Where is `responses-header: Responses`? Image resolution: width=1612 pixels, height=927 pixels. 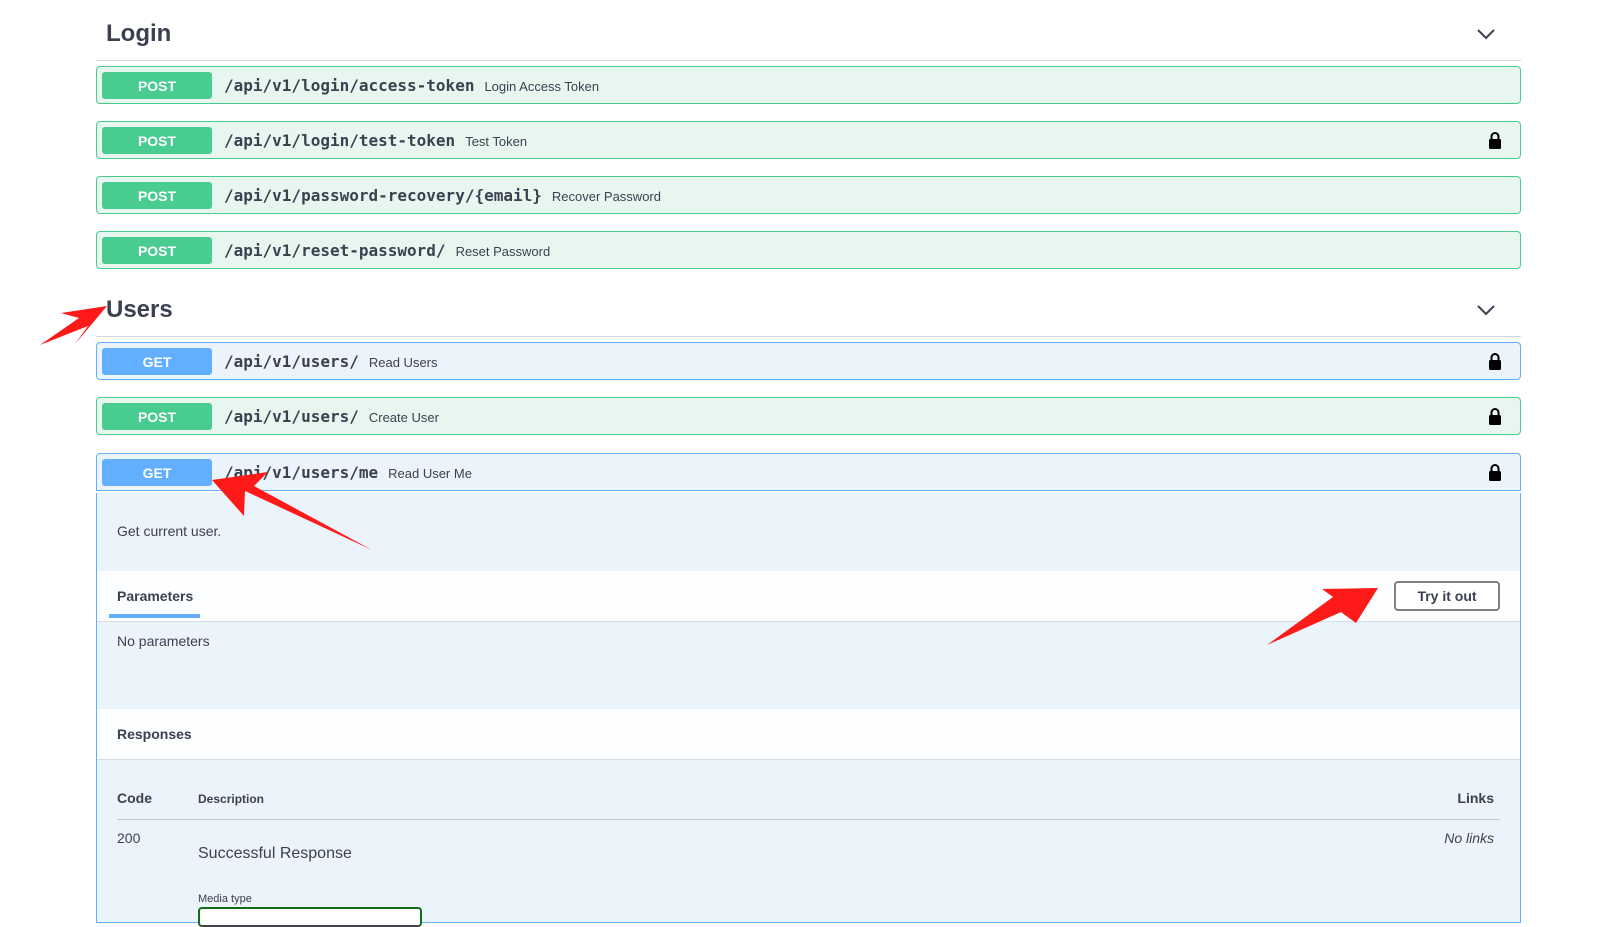 responses-header: Responses is located at coordinates (808, 734).